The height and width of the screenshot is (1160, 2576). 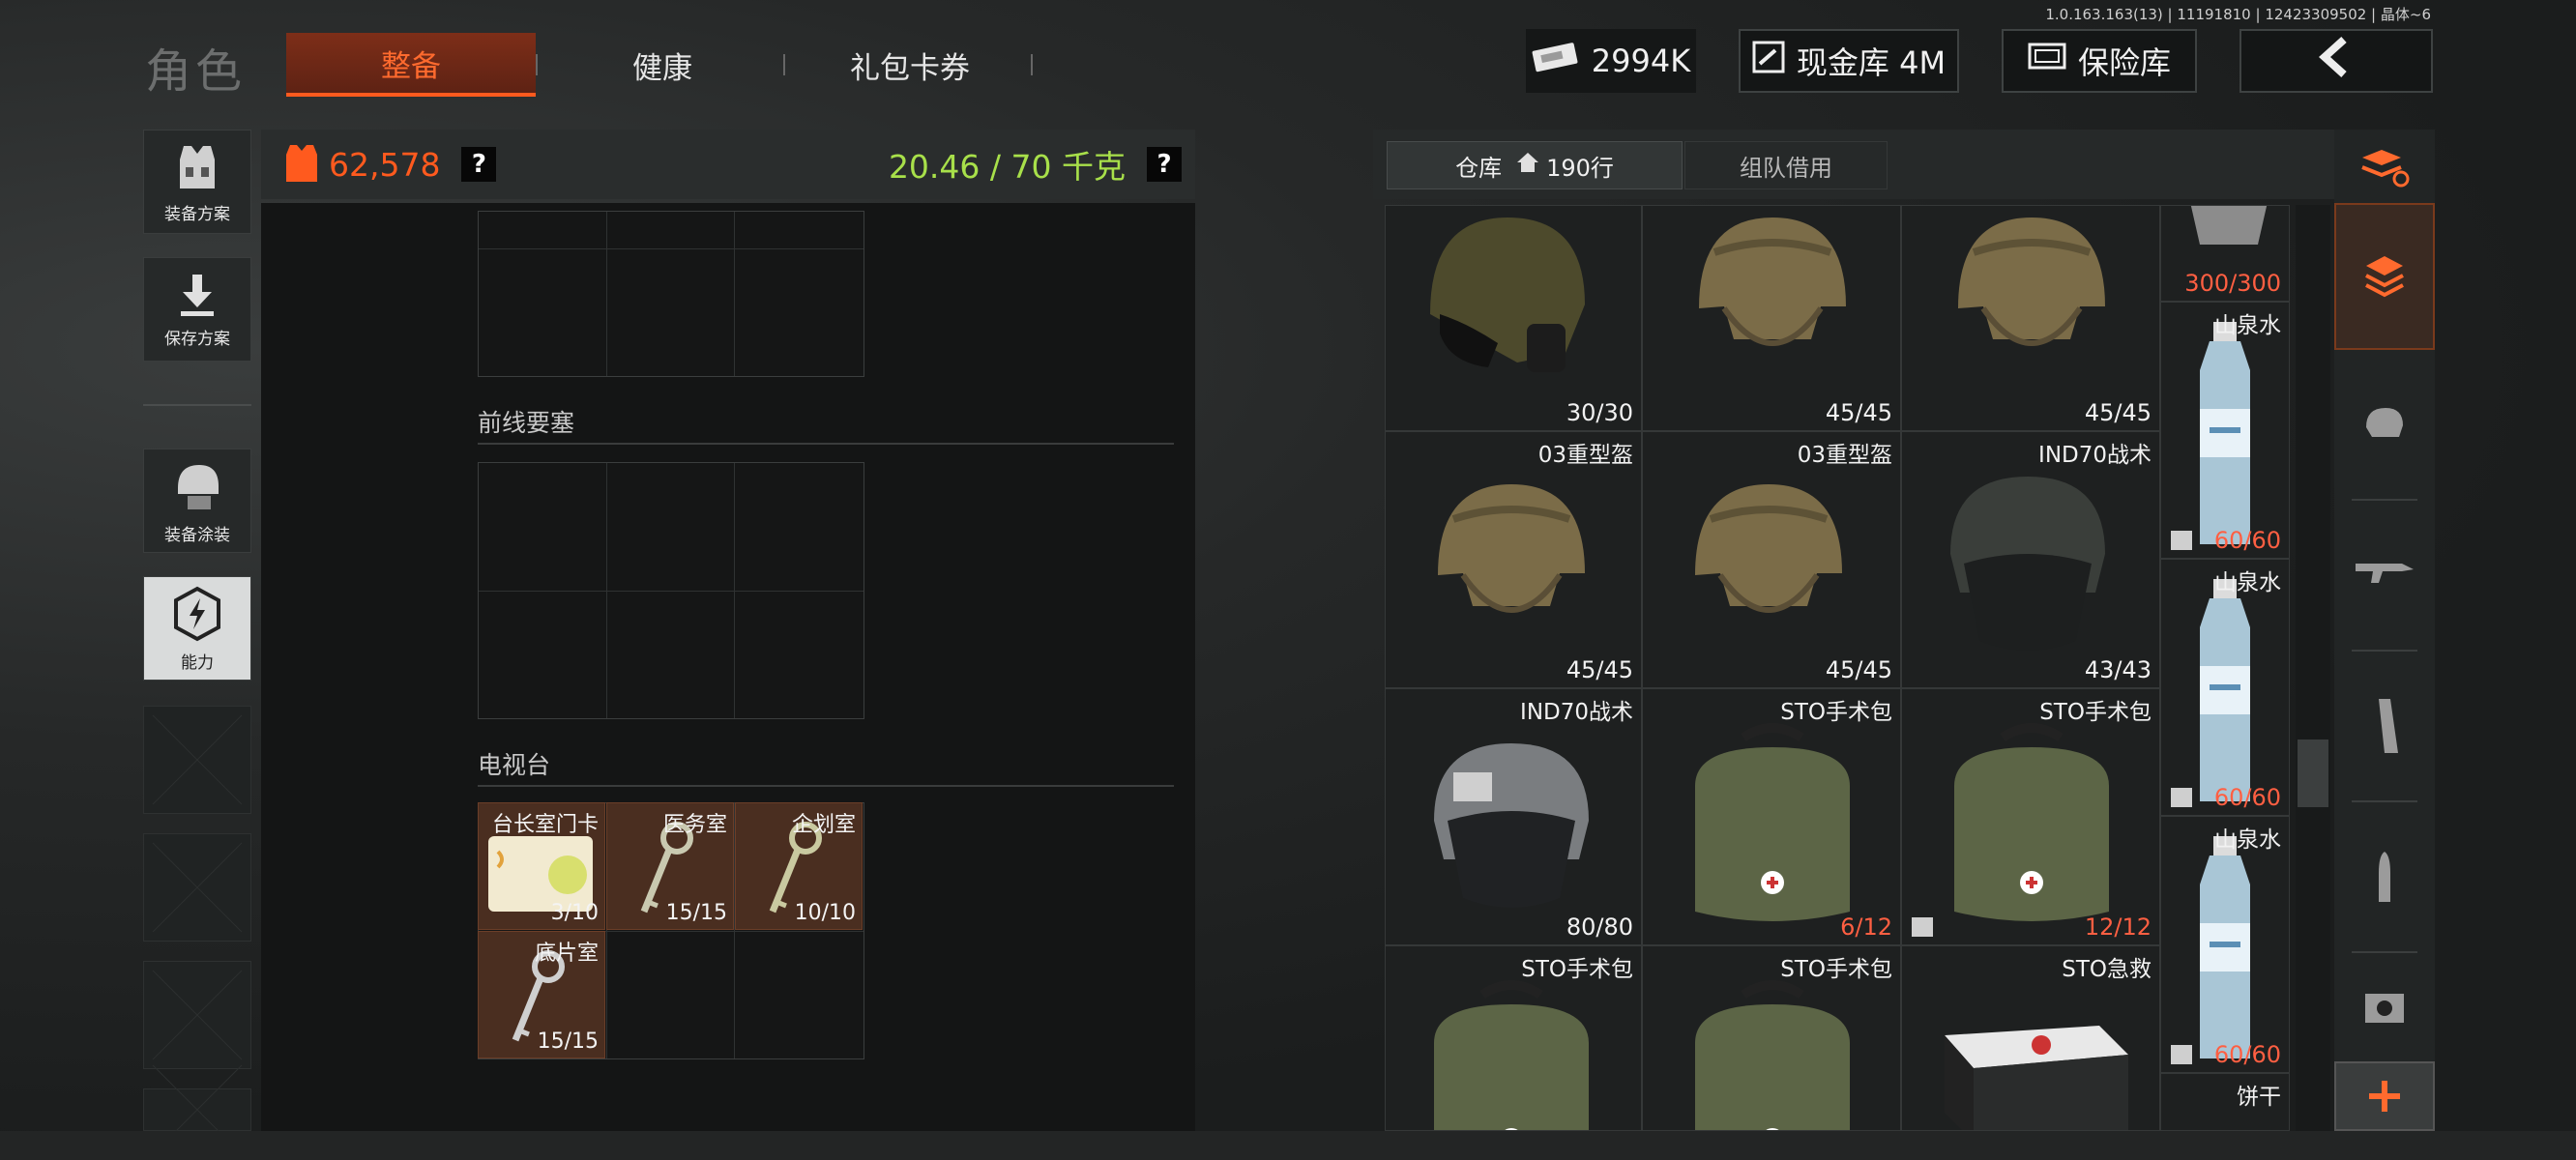 What do you see at coordinates (2030, 560) in the screenshot?
I see `item-cell: IND70战术 43/43` at bounding box center [2030, 560].